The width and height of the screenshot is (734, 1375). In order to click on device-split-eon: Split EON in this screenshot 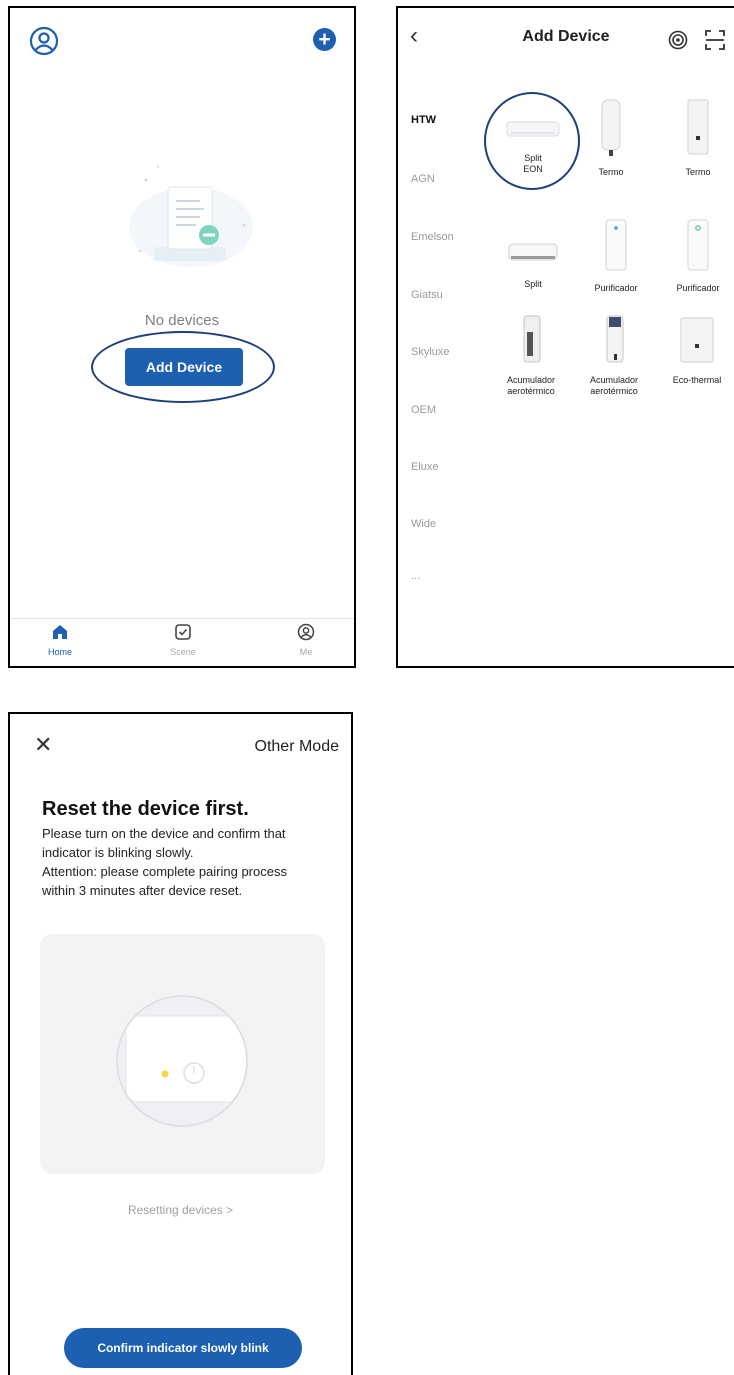, I will do `click(533, 143)`.